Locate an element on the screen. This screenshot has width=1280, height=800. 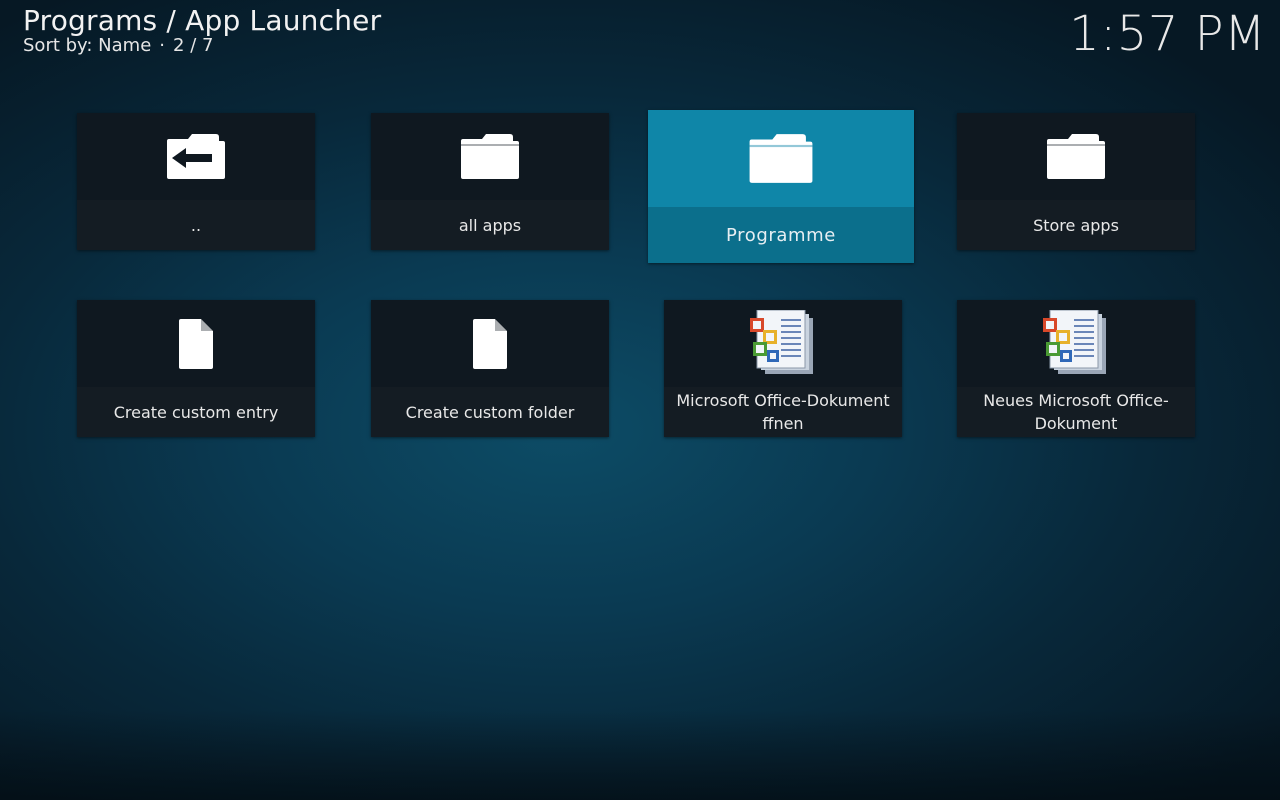
item-position: 2 / 7 is located at coordinates (193, 45).